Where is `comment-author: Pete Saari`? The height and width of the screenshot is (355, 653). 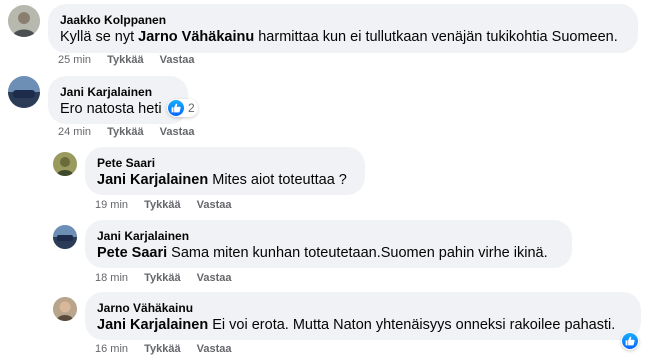 comment-author: Pete Saari is located at coordinates (225, 163).